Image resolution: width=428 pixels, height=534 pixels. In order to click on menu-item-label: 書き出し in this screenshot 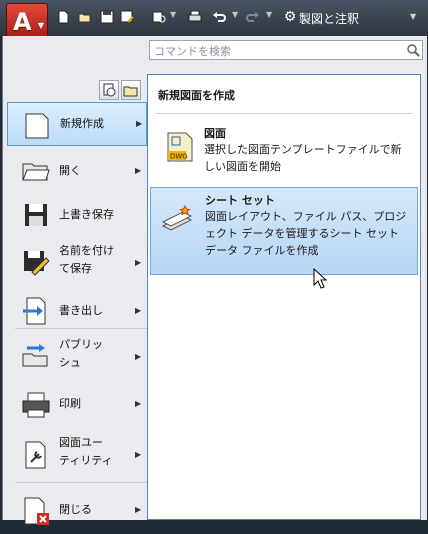, I will do `click(81, 310)`.